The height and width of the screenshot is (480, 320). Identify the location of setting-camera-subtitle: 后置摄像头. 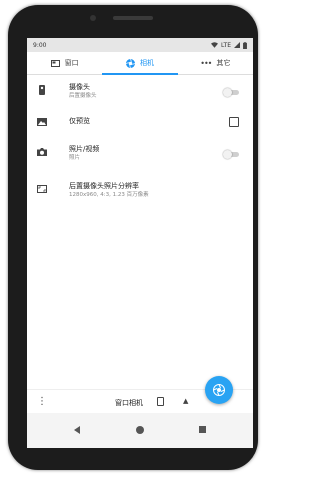
(83, 96).